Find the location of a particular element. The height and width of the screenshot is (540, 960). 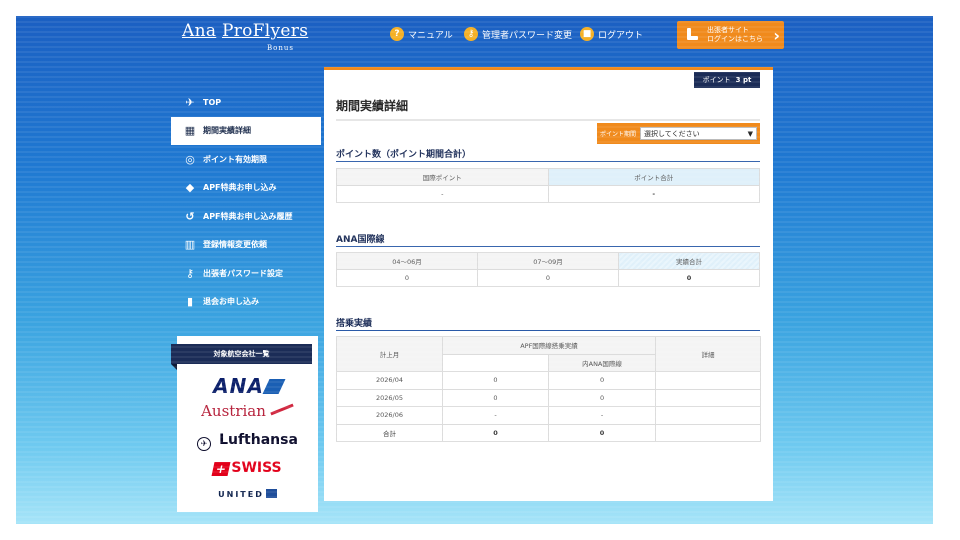

seat-icon is located at coordinates (692, 35).